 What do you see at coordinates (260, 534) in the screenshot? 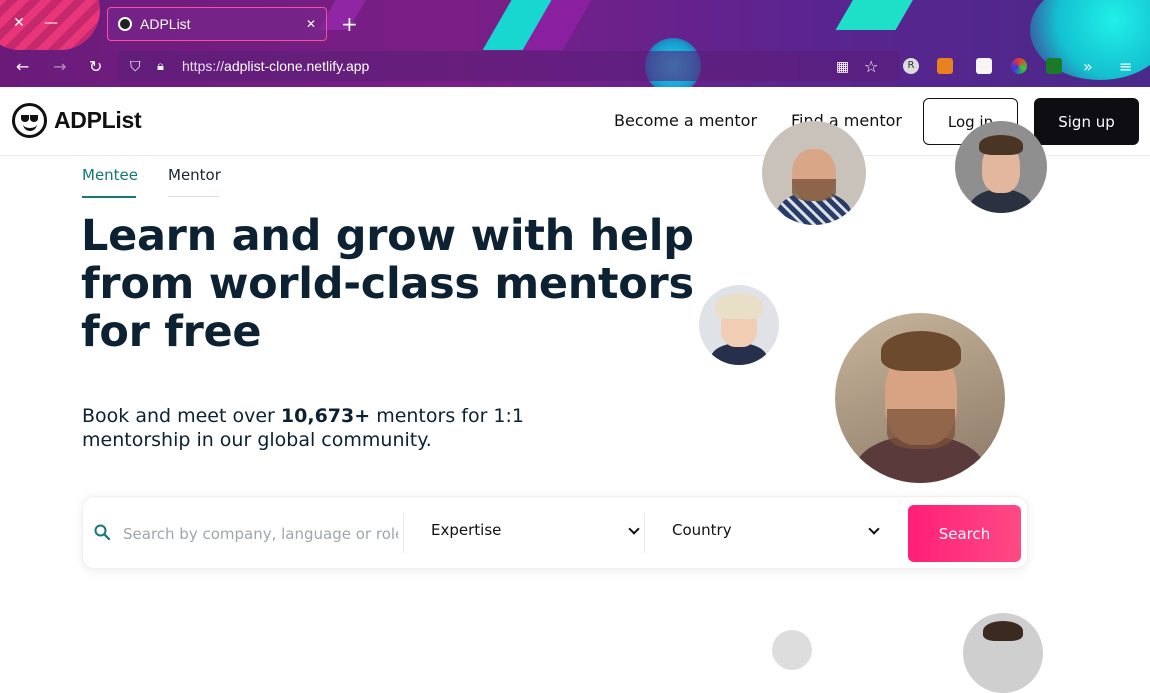
I see `search-input` at bounding box center [260, 534].